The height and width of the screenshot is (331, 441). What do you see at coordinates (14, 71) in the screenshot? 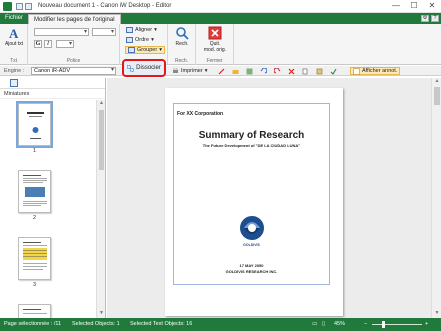
I see `engine-label: Engine :` at bounding box center [14, 71].